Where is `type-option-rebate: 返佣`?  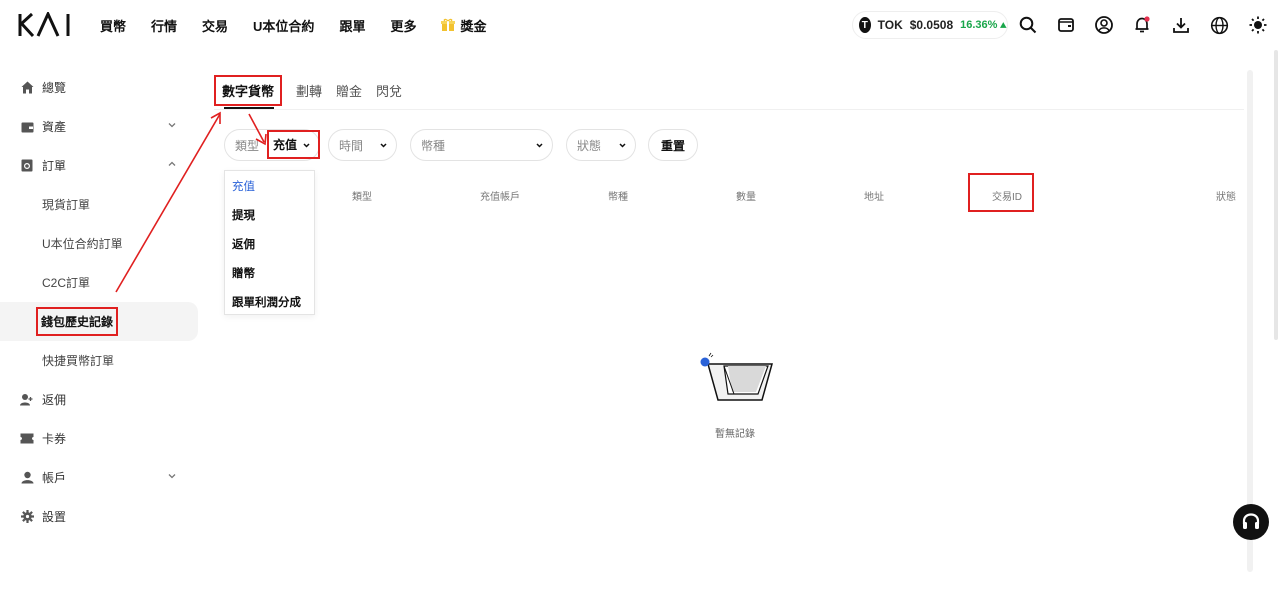
type-option-rebate: 返佣 is located at coordinates (269, 243).